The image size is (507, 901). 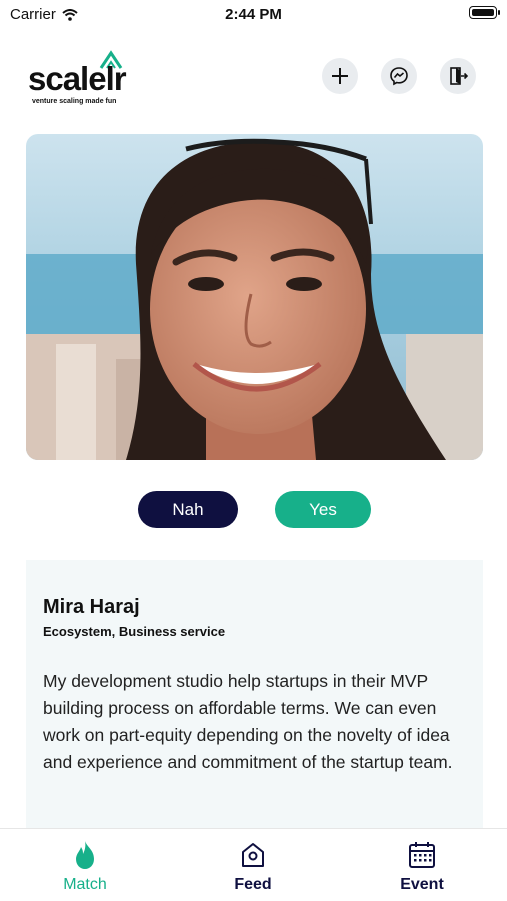 I want to click on nah-button: Nah, so click(x=188, y=509).